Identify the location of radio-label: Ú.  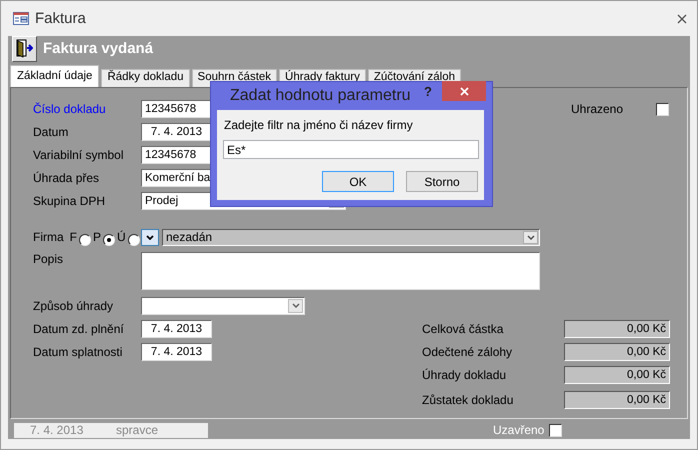
(121, 237).